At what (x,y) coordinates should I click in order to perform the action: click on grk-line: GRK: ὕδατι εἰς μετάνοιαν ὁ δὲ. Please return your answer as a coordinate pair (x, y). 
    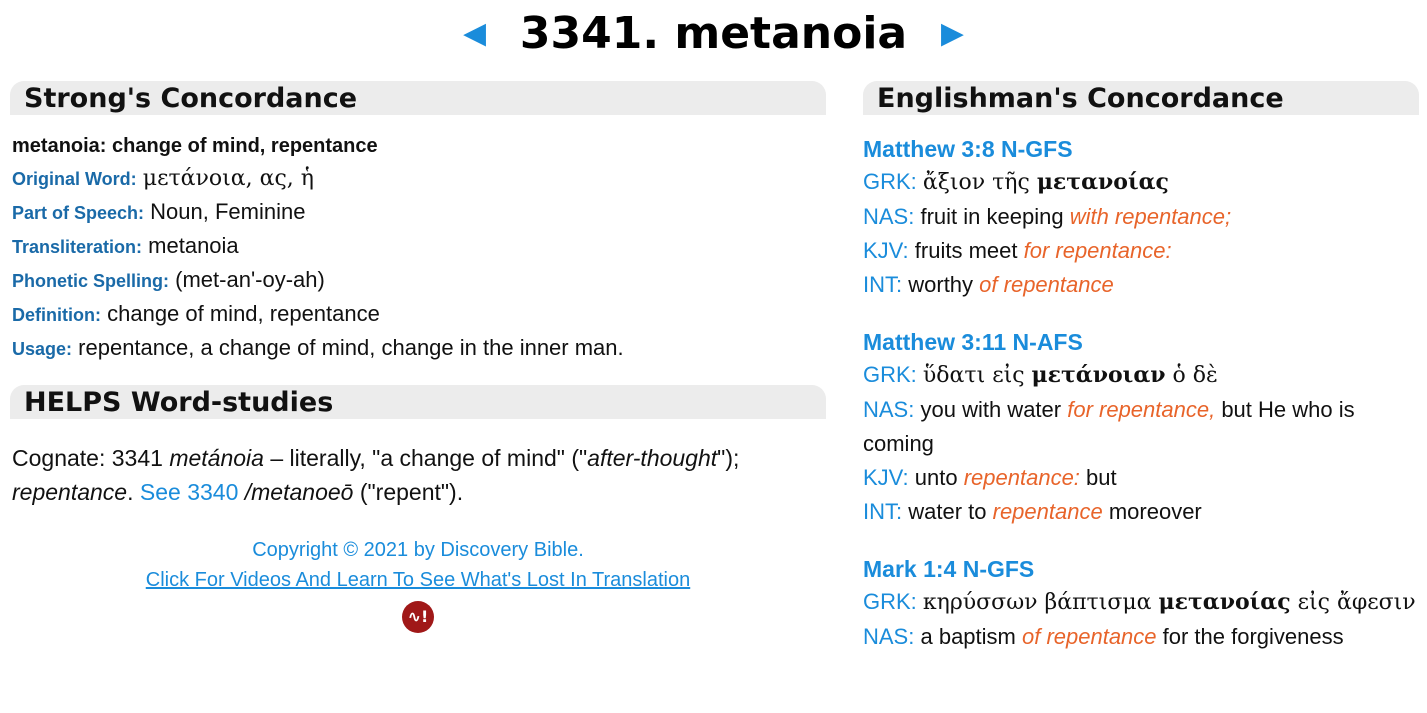
    Looking at the image, I should click on (1141, 375).